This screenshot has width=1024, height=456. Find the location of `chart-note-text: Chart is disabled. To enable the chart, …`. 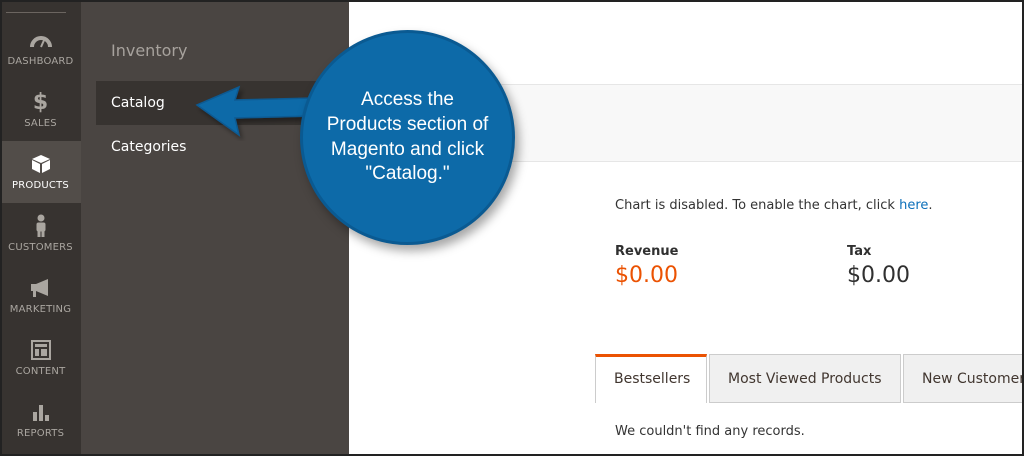

chart-note-text: Chart is disabled. To enable the chart, … is located at coordinates (757, 205).